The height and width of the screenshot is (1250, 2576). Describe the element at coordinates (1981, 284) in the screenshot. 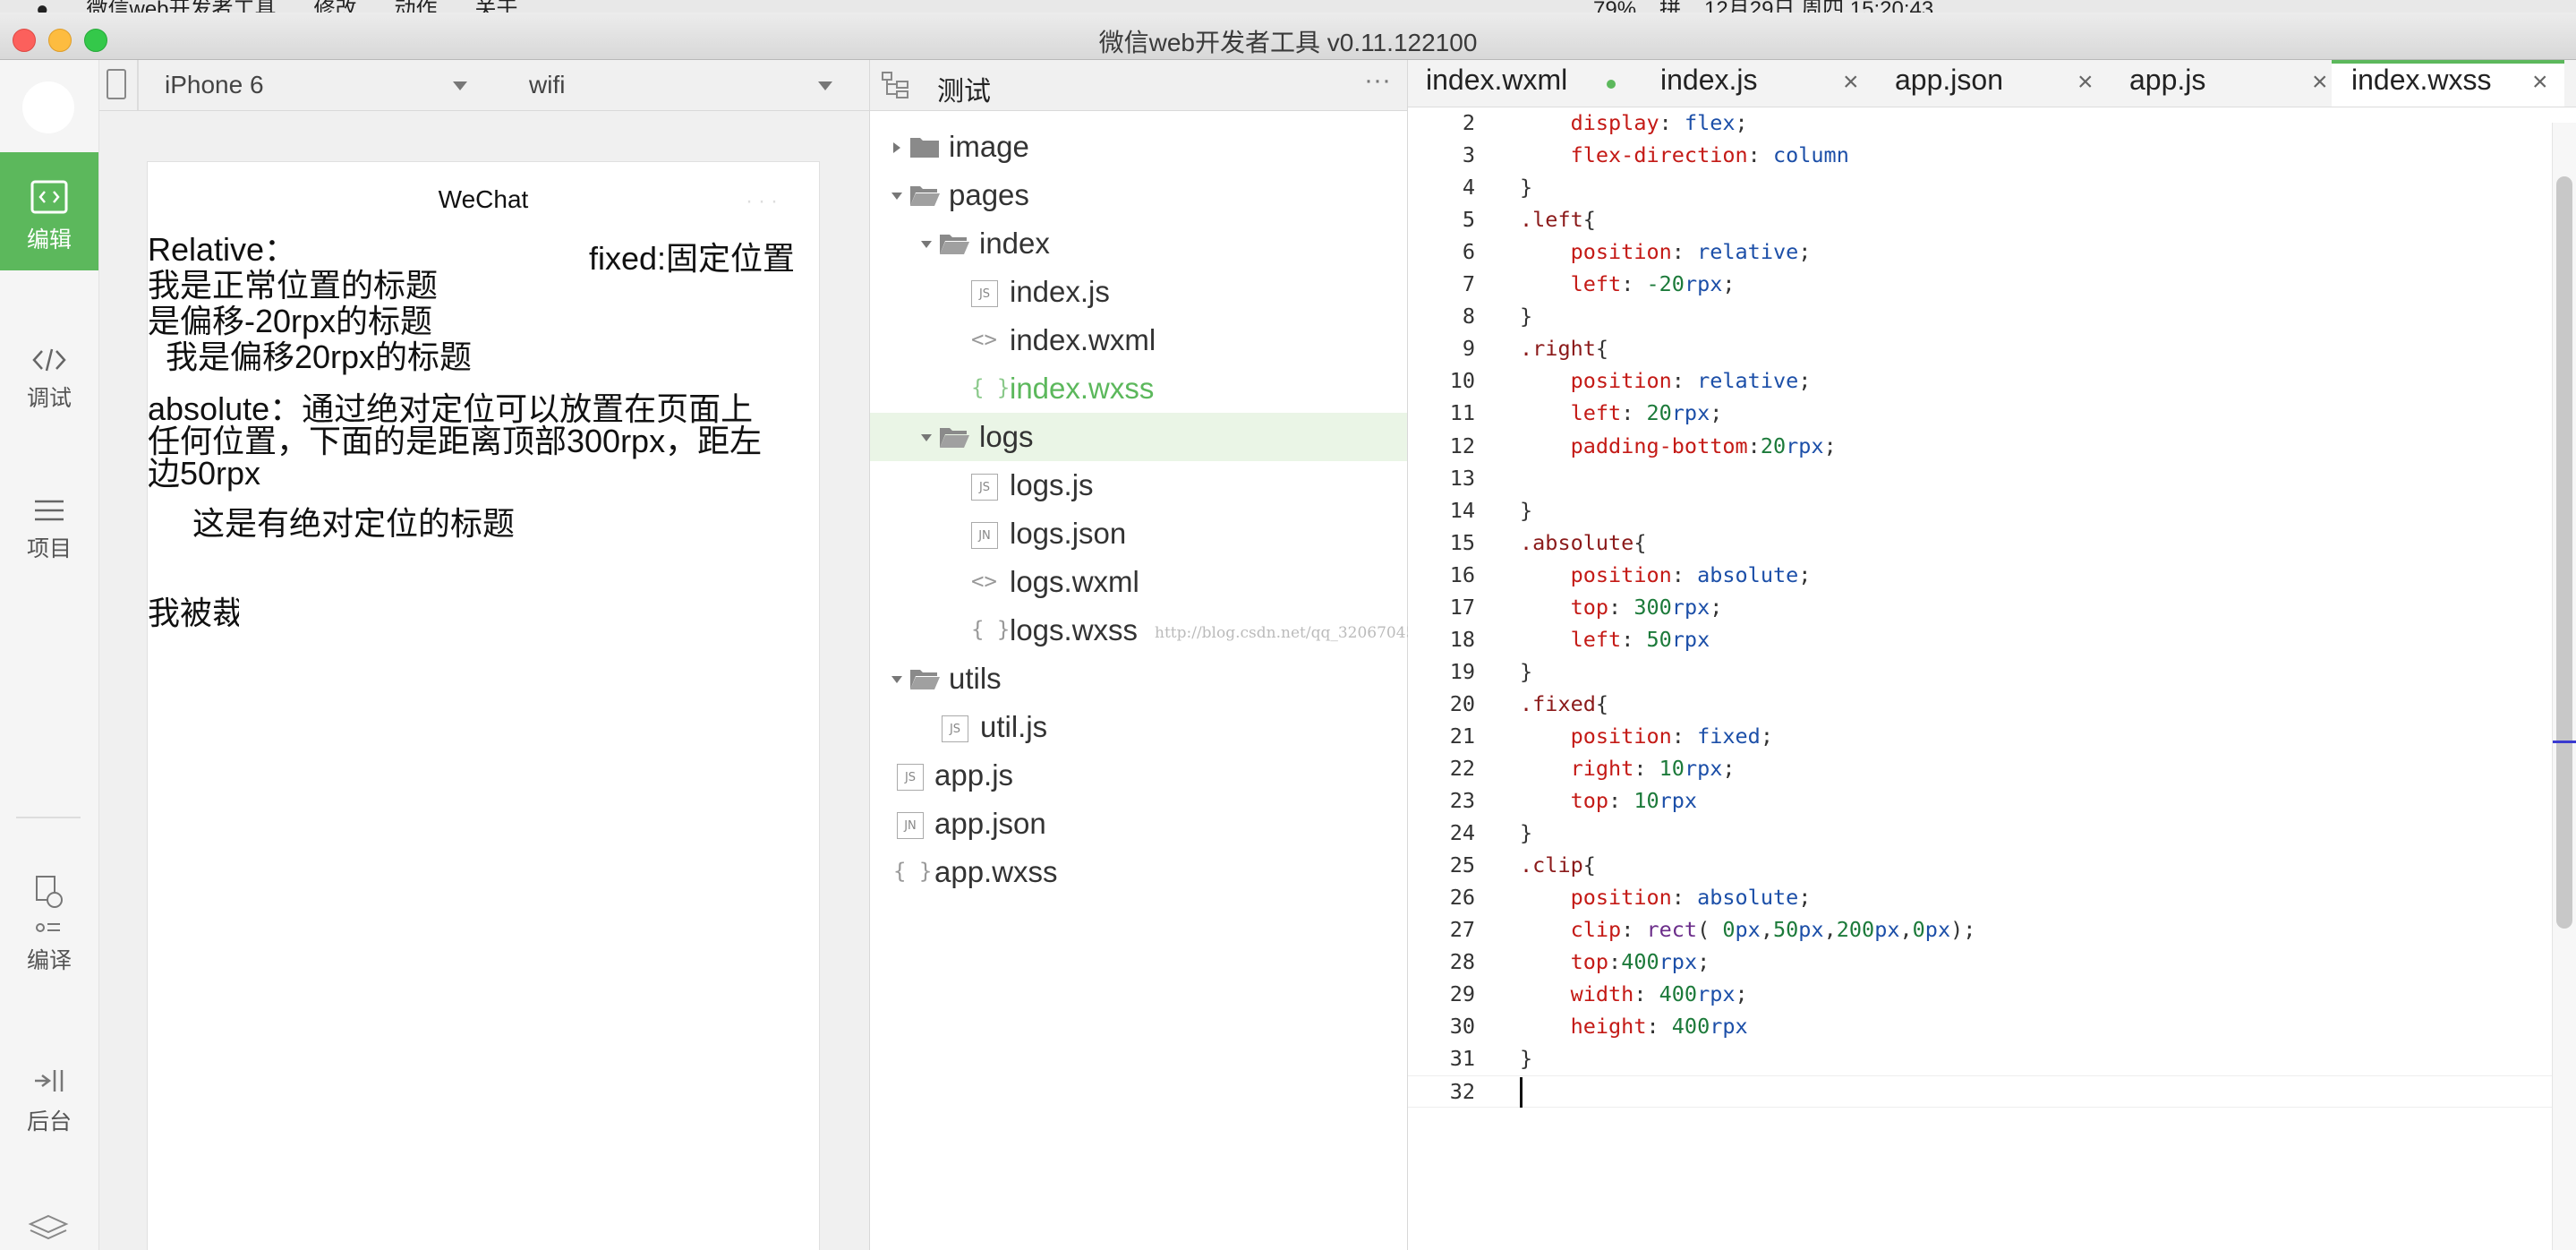

I see `code-line: 7 left: -20rpx;` at that location.